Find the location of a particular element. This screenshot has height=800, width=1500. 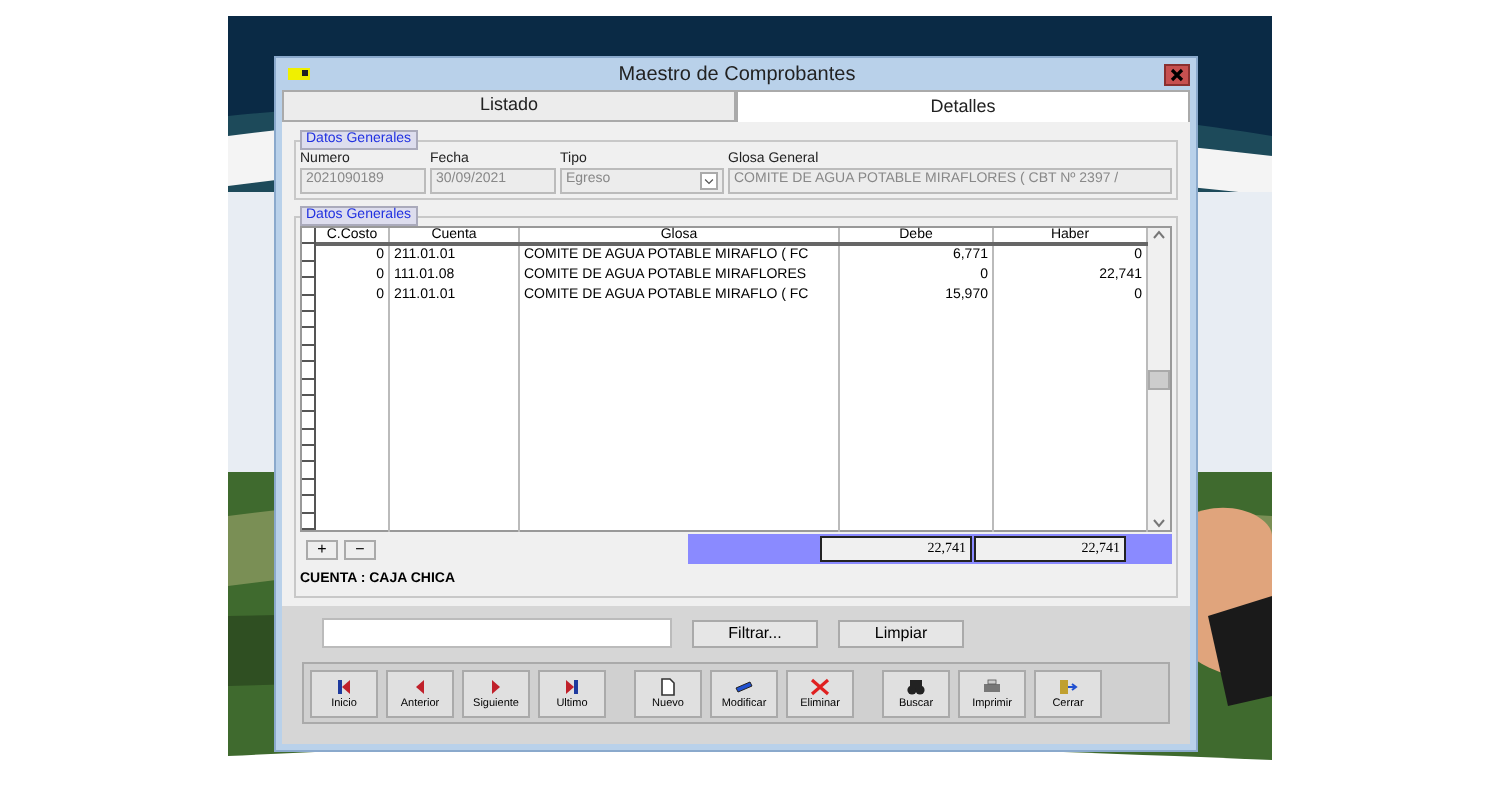

app-icon is located at coordinates (299, 74).